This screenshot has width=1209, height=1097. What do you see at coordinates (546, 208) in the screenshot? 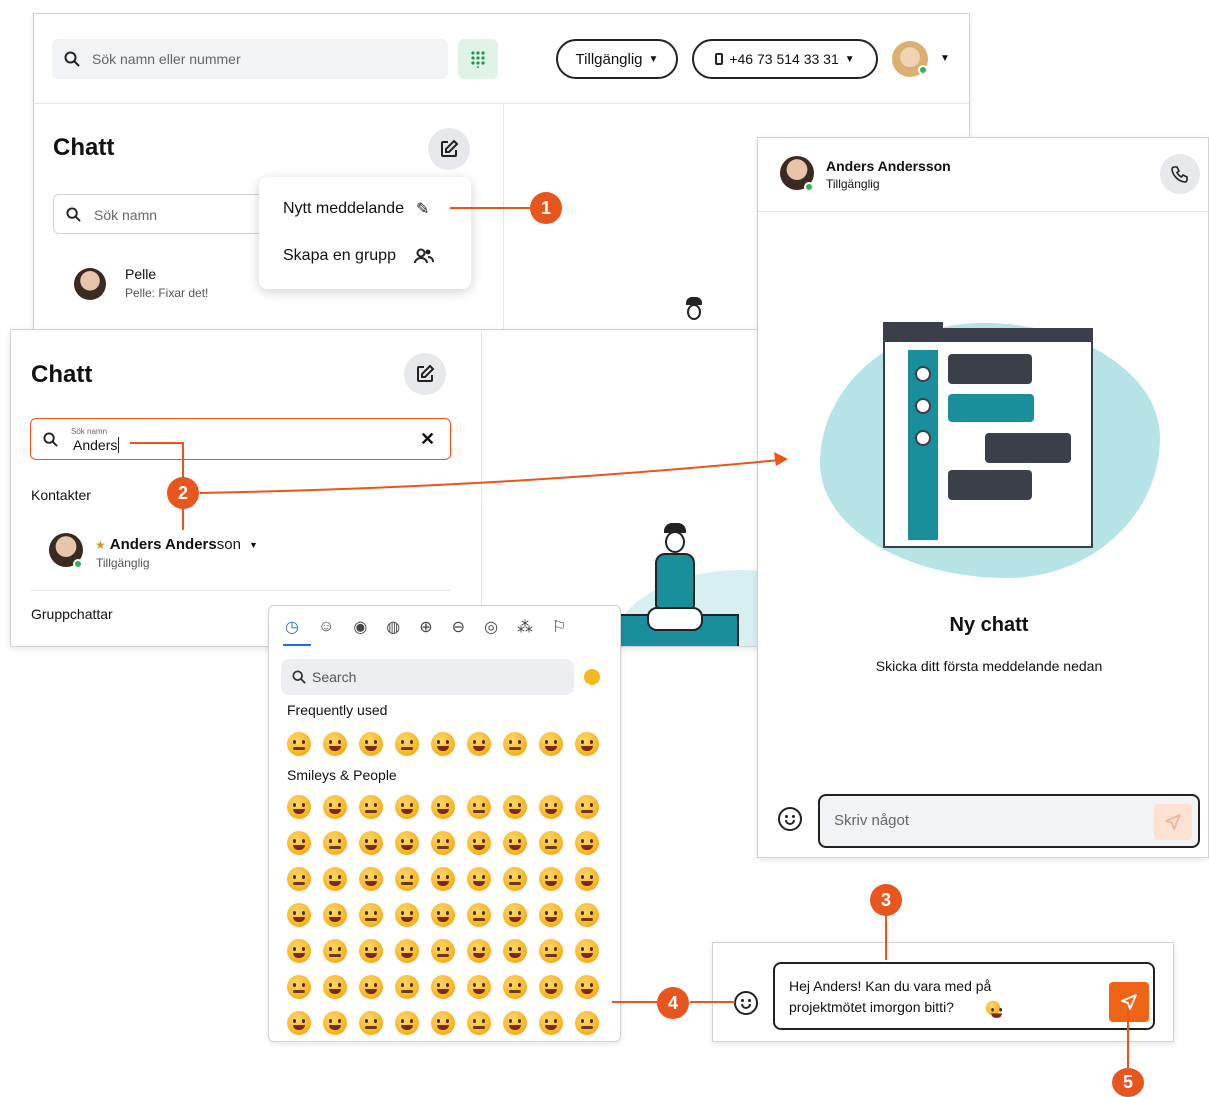
I see `callout-badge-1: 1` at bounding box center [546, 208].